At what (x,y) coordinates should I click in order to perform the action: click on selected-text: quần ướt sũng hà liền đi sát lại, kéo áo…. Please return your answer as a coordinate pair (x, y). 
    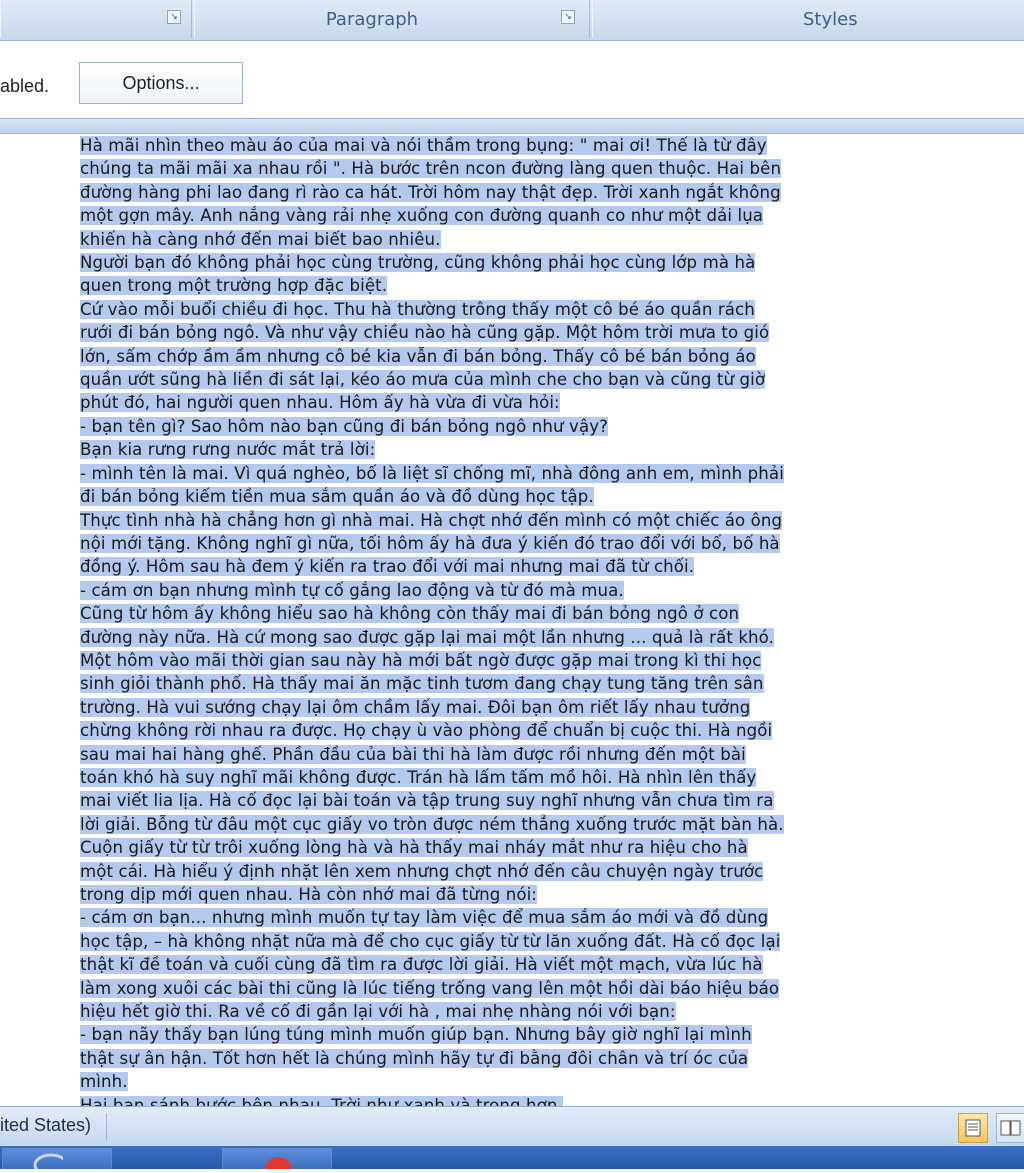
    Looking at the image, I should click on (423, 380).